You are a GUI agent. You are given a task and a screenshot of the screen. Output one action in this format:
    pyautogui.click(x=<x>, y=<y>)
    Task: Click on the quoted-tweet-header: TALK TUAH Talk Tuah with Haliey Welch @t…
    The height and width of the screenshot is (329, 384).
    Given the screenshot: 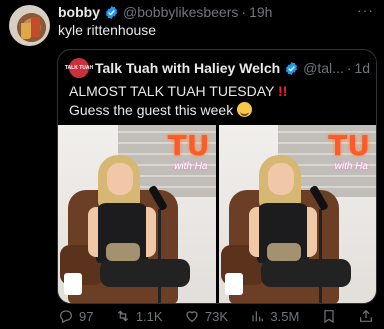 What is the action you would take?
    pyautogui.click(x=218, y=68)
    